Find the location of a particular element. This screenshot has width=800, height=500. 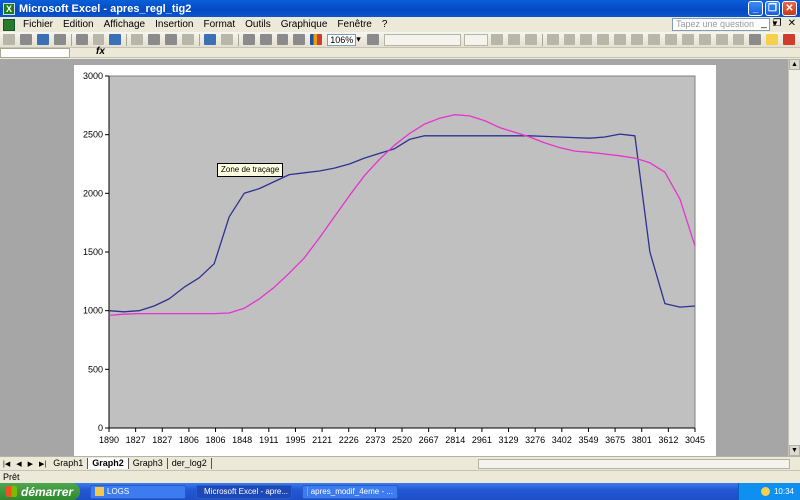

prev-sheet-icon: ◀ is located at coordinates (18, 464).